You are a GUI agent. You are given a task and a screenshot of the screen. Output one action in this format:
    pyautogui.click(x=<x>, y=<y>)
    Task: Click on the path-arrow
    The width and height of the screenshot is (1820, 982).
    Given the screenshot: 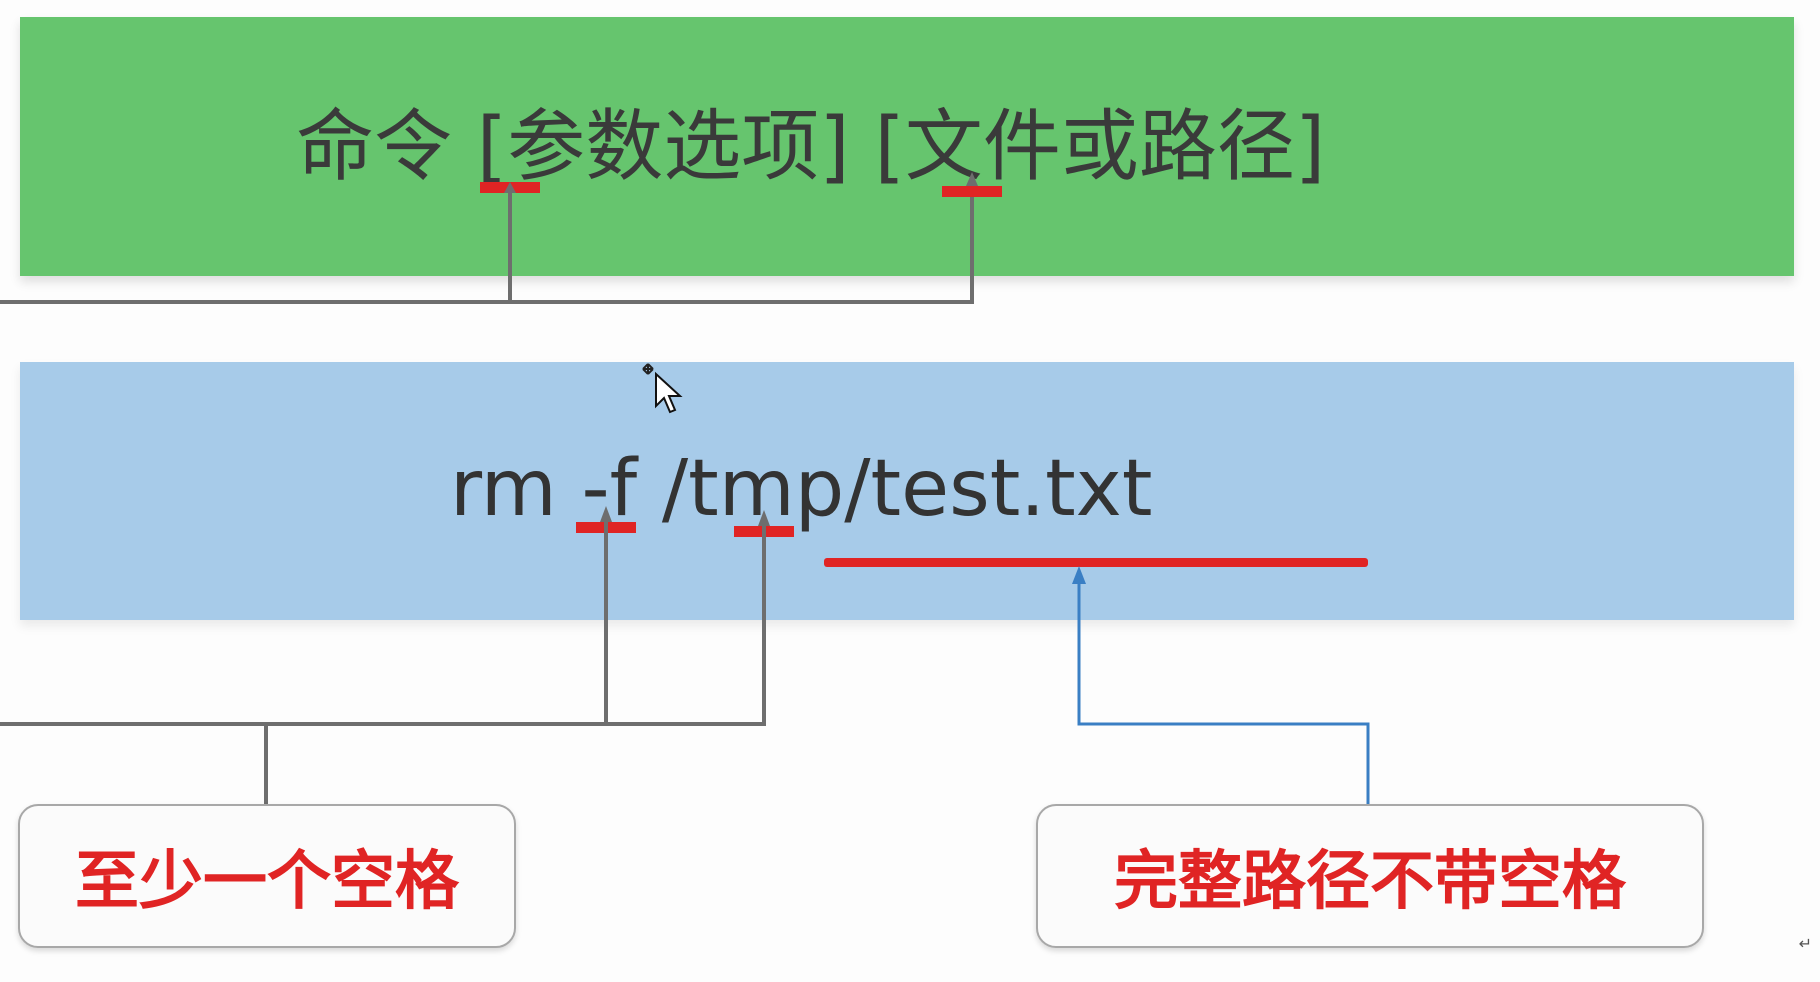 What is the action you would take?
    pyautogui.click(x=1079, y=575)
    